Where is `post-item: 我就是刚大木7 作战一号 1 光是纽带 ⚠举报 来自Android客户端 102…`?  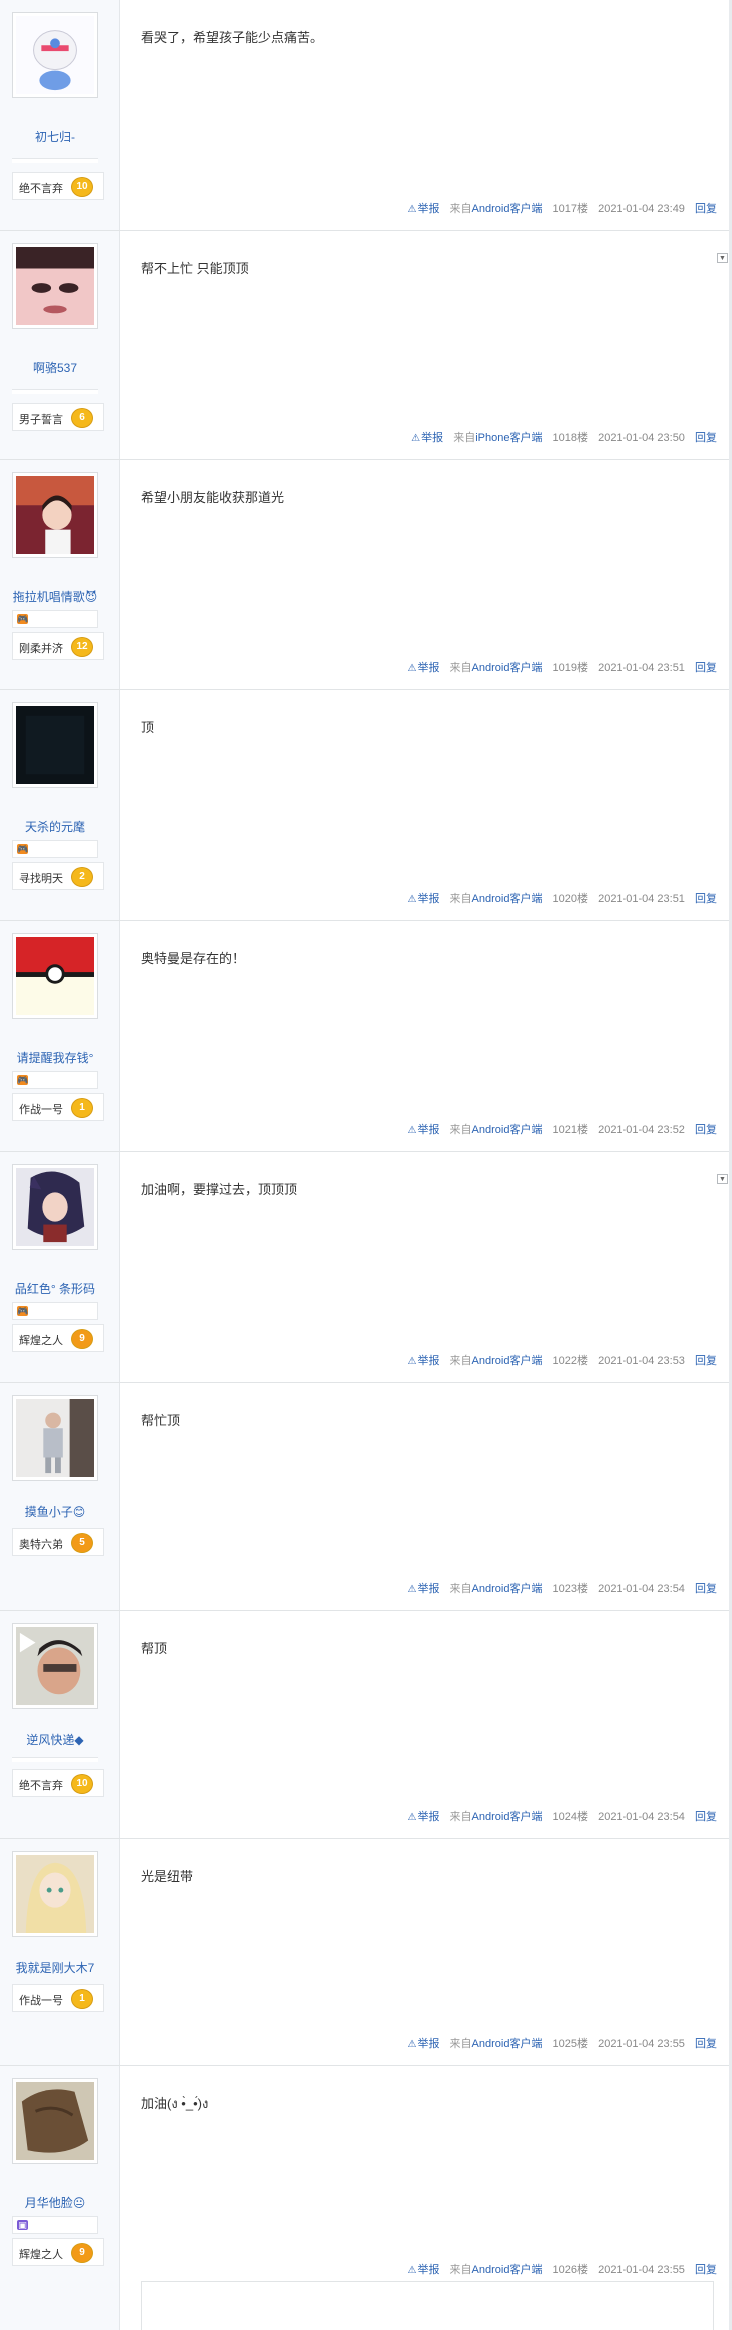 post-item: 我就是刚大木7 作战一号 1 光是纽带 ⚠举报 来自Android客户端 102… is located at coordinates (366, 1952).